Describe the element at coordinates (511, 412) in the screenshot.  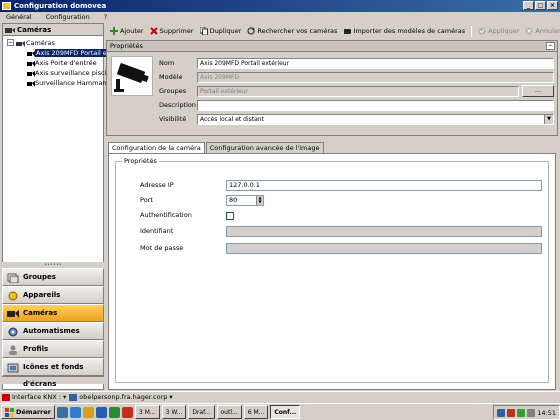
I see `tray-app-icon` at that location.